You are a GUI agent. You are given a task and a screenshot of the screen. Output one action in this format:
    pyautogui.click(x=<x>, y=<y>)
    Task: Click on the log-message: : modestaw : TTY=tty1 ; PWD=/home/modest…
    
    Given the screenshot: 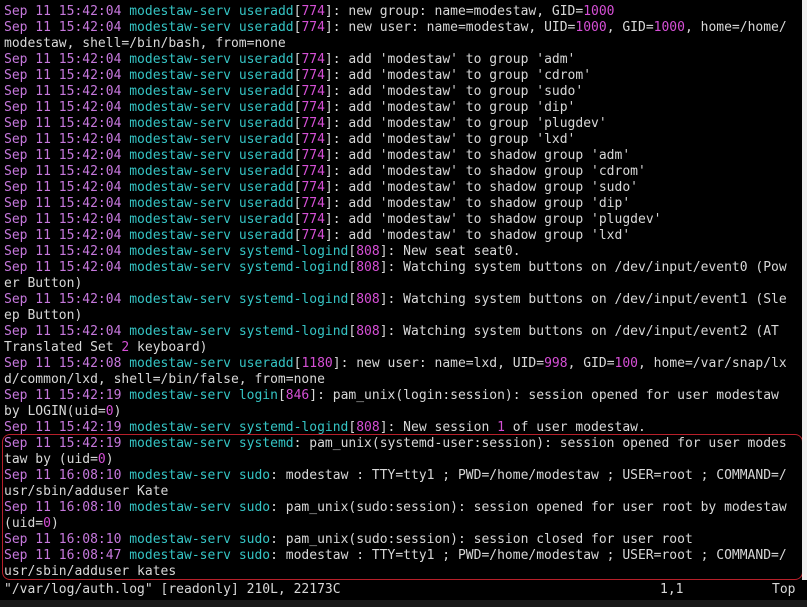 What is the action you would take?
    pyautogui.click(x=528, y=555)
    